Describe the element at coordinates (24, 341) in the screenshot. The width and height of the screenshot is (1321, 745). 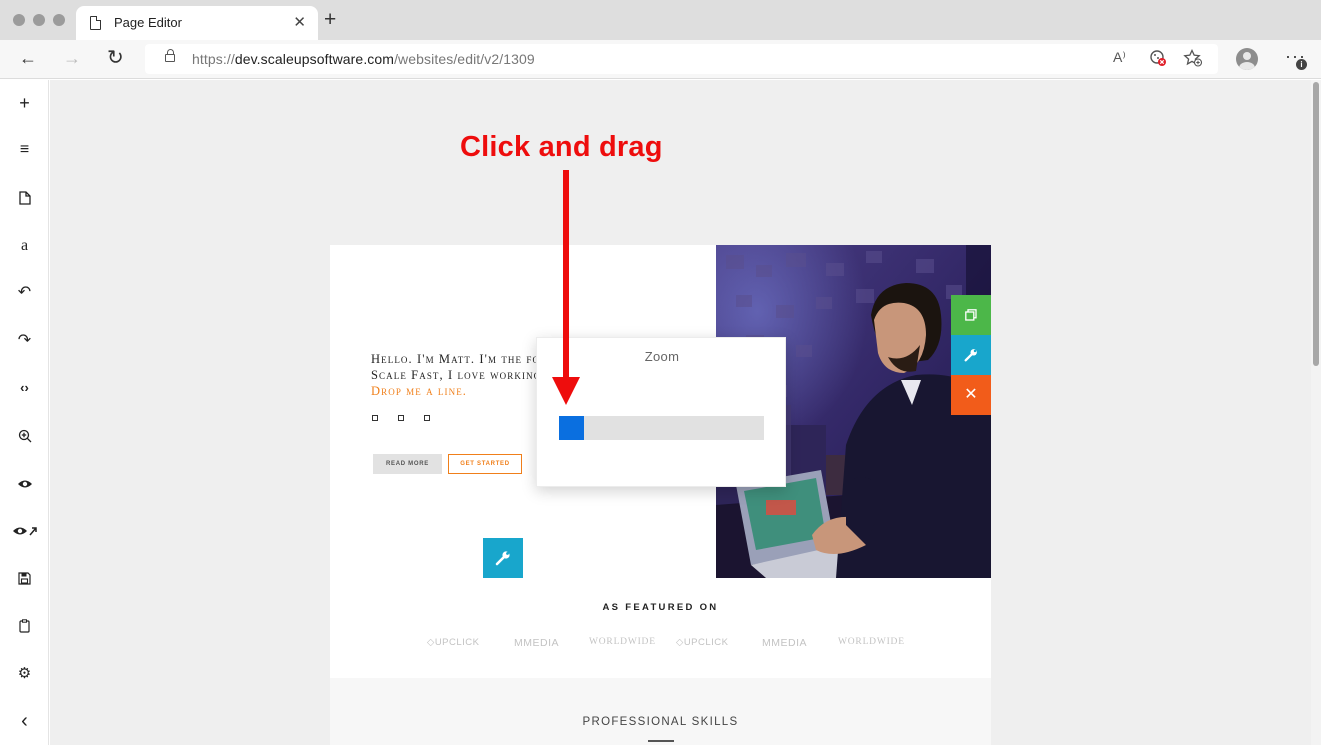
I see `redo-button: ↷` at that location.